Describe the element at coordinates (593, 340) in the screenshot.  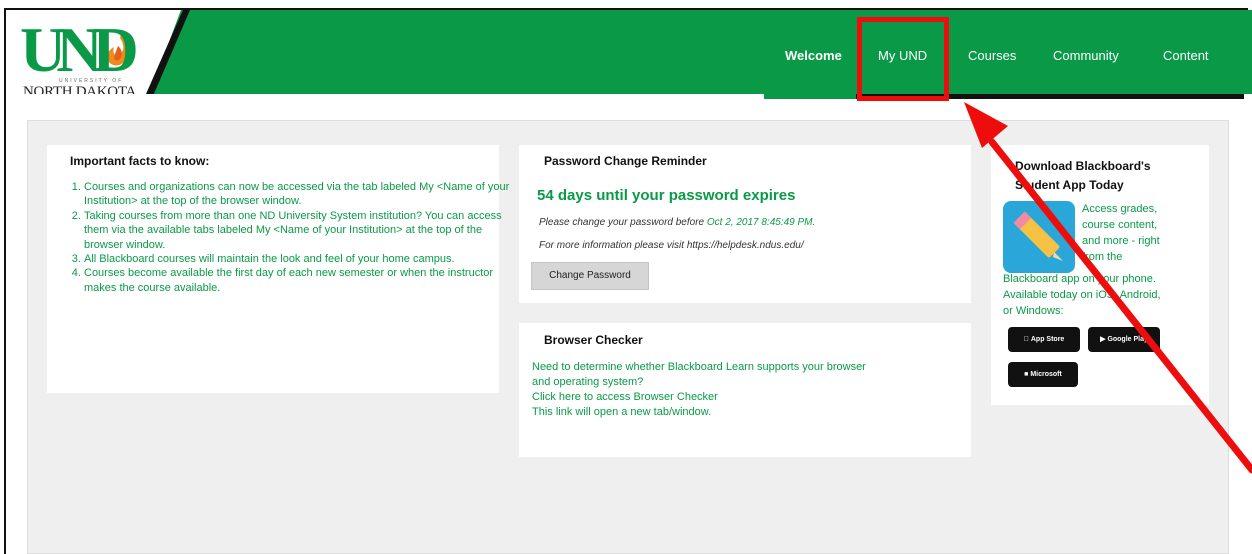
I see `browser-checker-title: Browser Checker` at that location.